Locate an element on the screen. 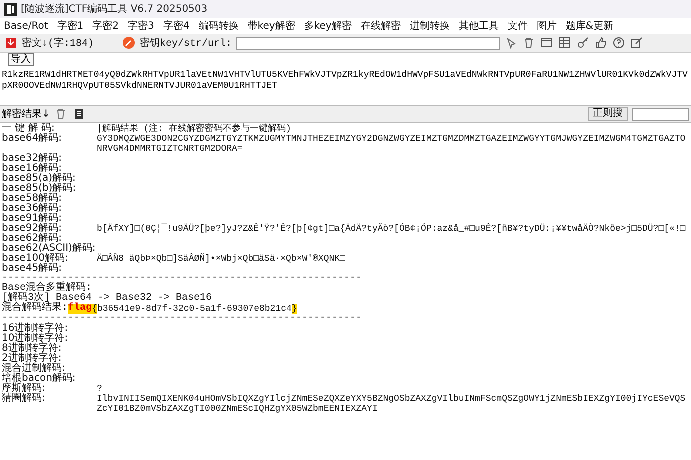 This screenshot has height=460, width=691. decoded-value: ? is located at coordinates (100, 389).